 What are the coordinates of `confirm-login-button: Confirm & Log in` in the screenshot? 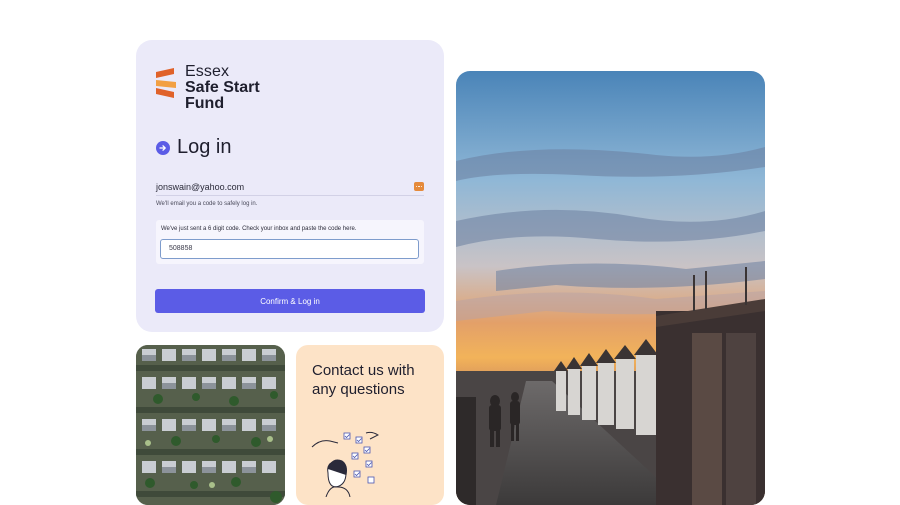 It's located at (290, 301).